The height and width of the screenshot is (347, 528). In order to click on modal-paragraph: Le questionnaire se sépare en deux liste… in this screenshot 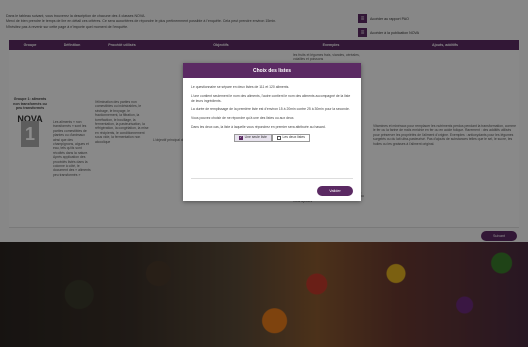, I will do `click(240, 87)`.